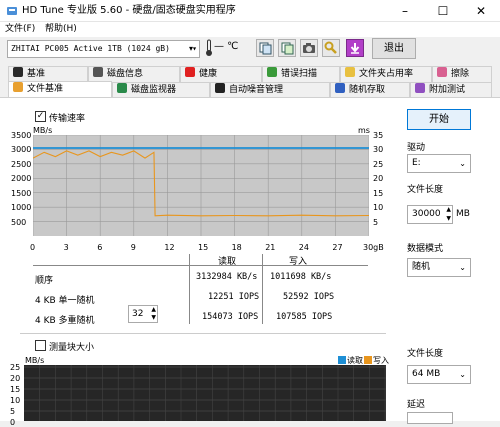  Describe the element at coordinates (36, 74) in the screenshot. I see `tab-label: 基准` at that location.